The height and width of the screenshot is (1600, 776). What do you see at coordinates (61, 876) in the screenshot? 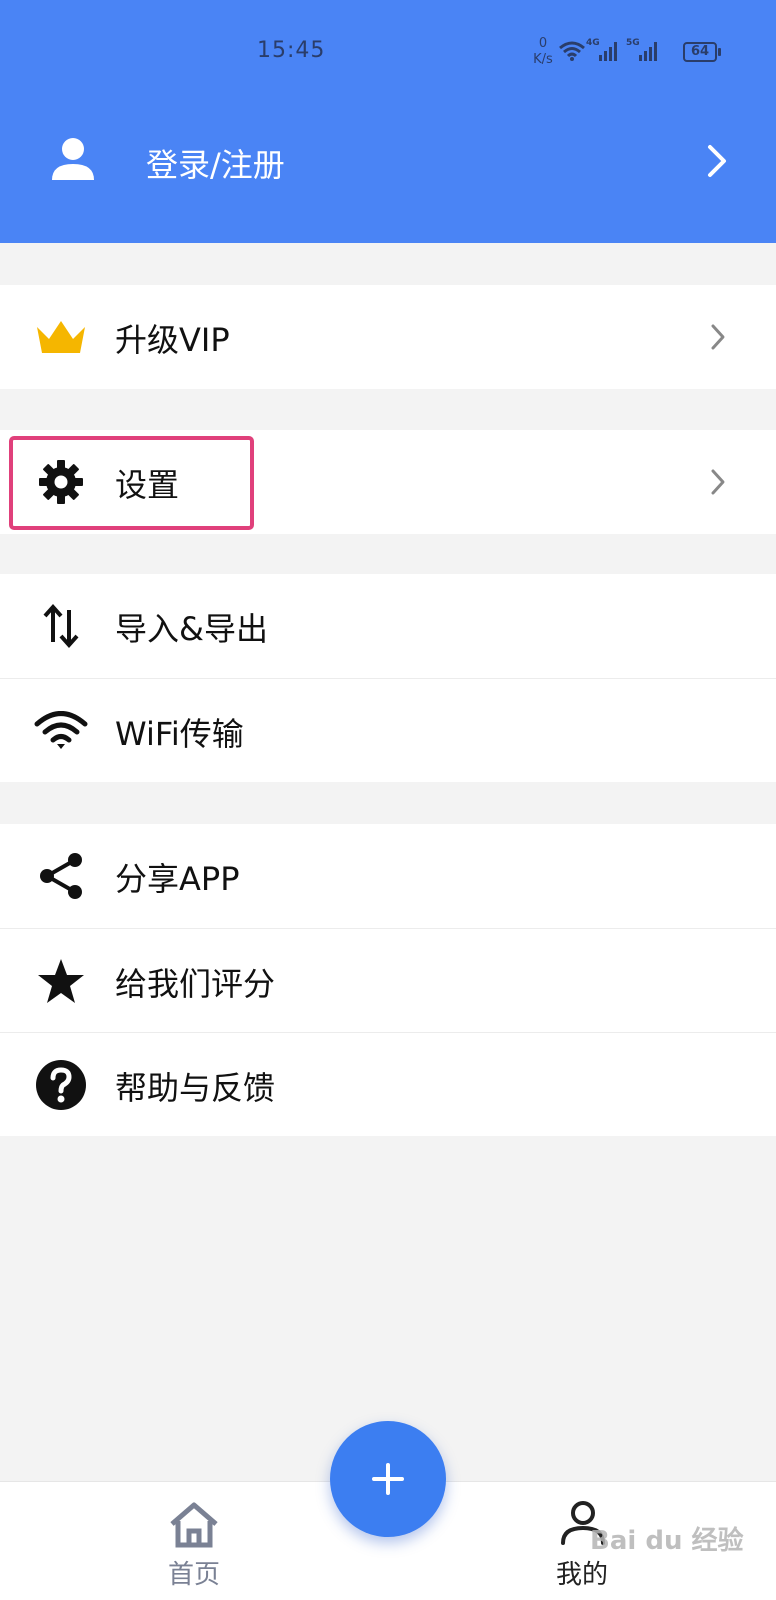
I see `share-icon` at bounding box center [61, 876].